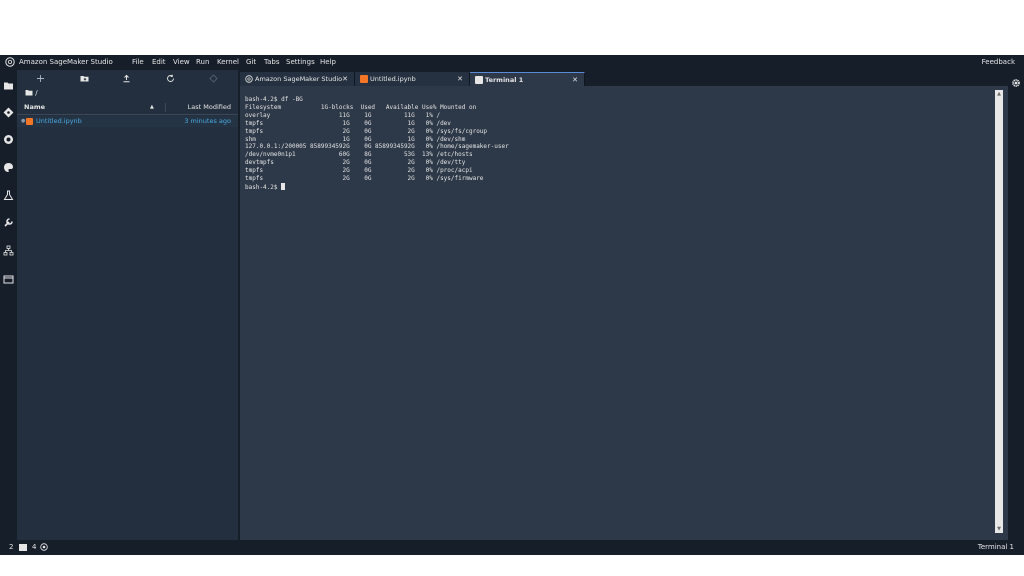 The height and width of the screenshot is (576, 1024). What do you see at coordinates (999, 311) in the screenshot?
I see `terminal-scrollbar: ▲ ▼` at bounding box center [999, 311].